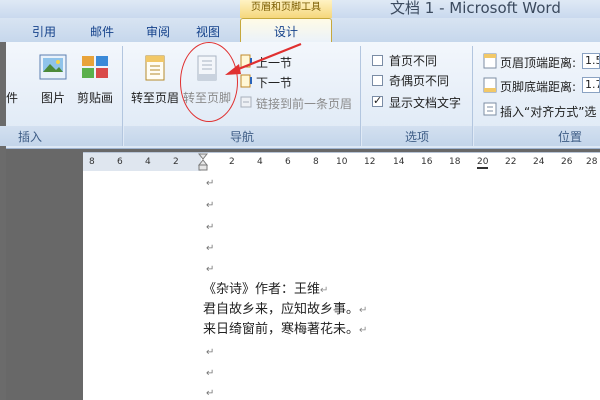  What do you see at coordinates (591, 61) in the screenshot?
I see `header-from-top-input: 1.5` at bounding box center [591, 61].